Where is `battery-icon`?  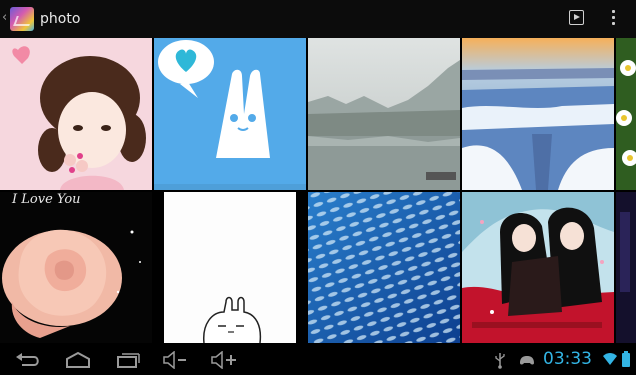 battery-icon is located at coordinates (626, 359).